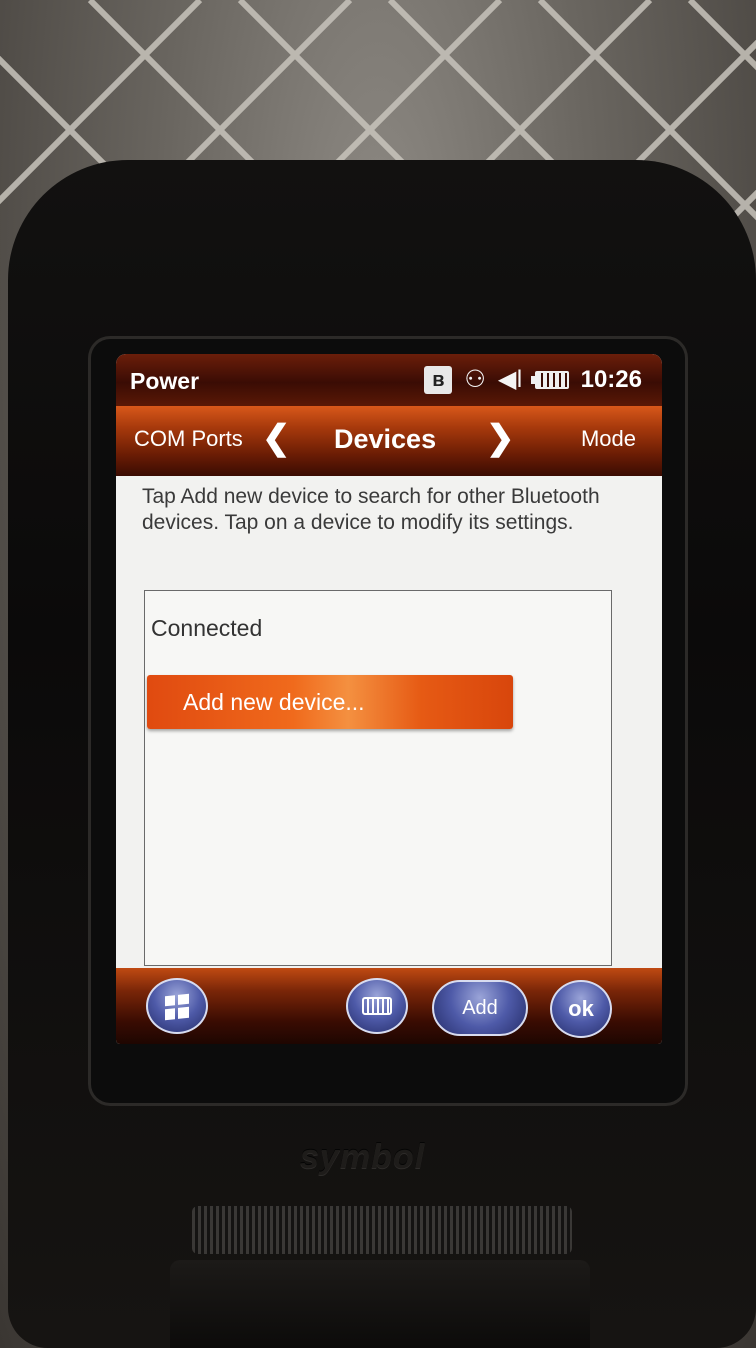  I want to click on device-connector, so click(380, 1304).